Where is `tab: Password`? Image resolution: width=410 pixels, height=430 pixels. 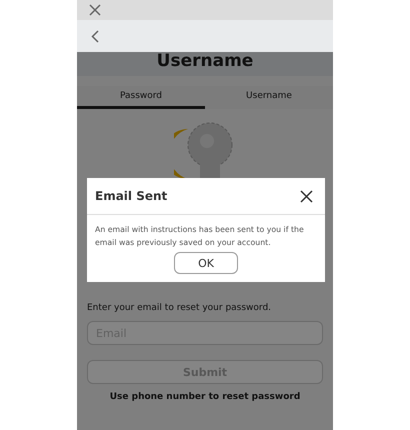 tab: Password is located at coordinates (141, 97).